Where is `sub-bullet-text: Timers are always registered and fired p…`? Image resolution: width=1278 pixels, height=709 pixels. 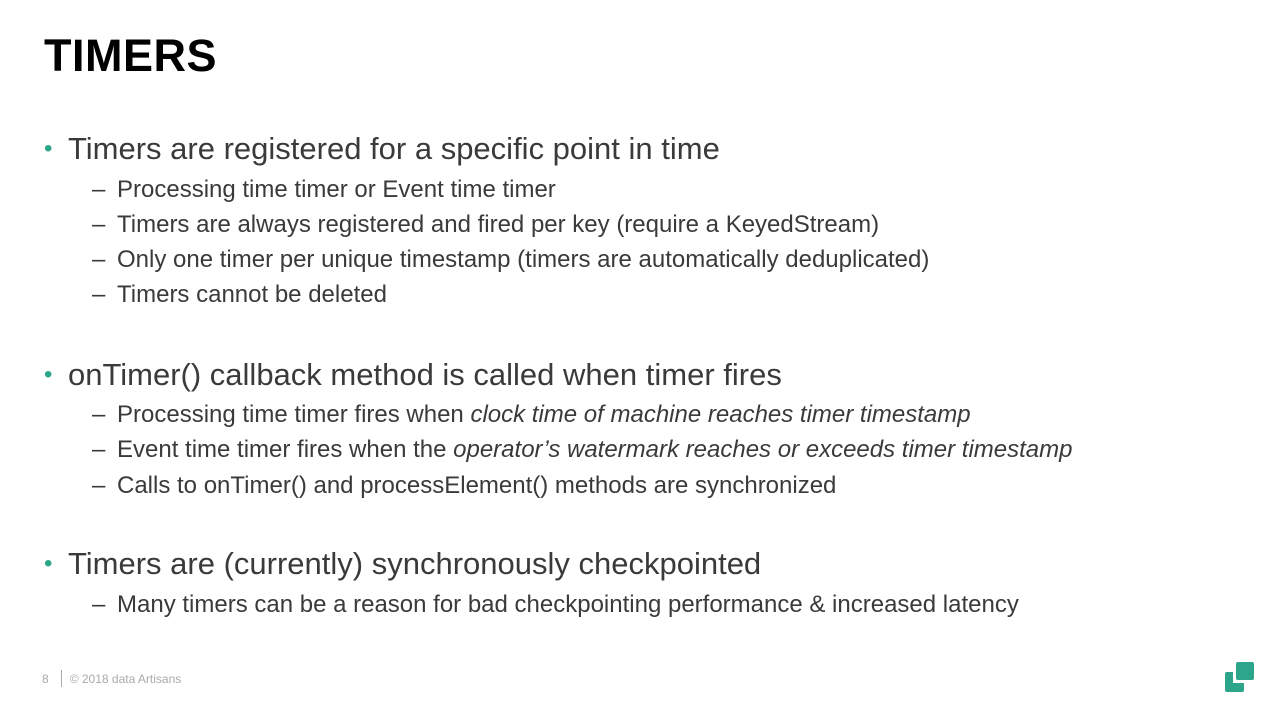
sub-bullet-text: Timers are always registered and fired p… is located at coordinates (498, 224).